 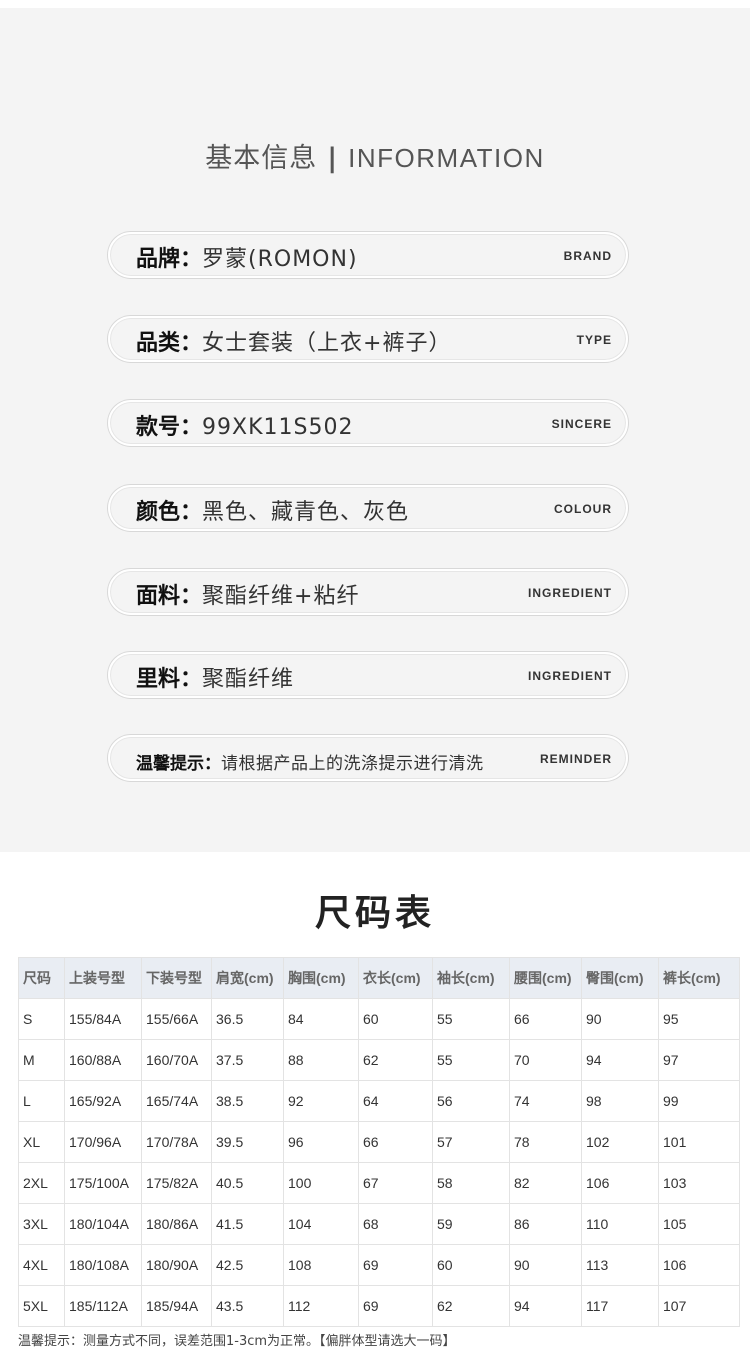 I want to click on table-cell: 2XL, so click(x=41, y=1183).